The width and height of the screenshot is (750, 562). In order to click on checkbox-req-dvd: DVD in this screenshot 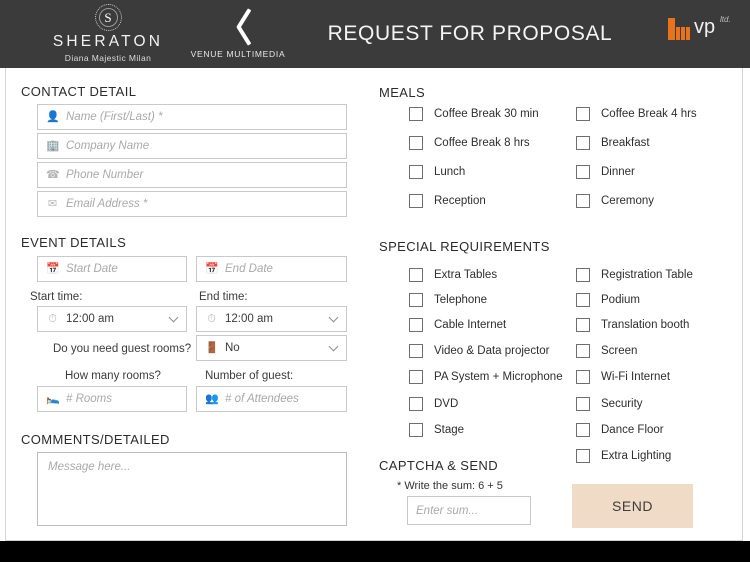, I will do `click(433, 404)`.